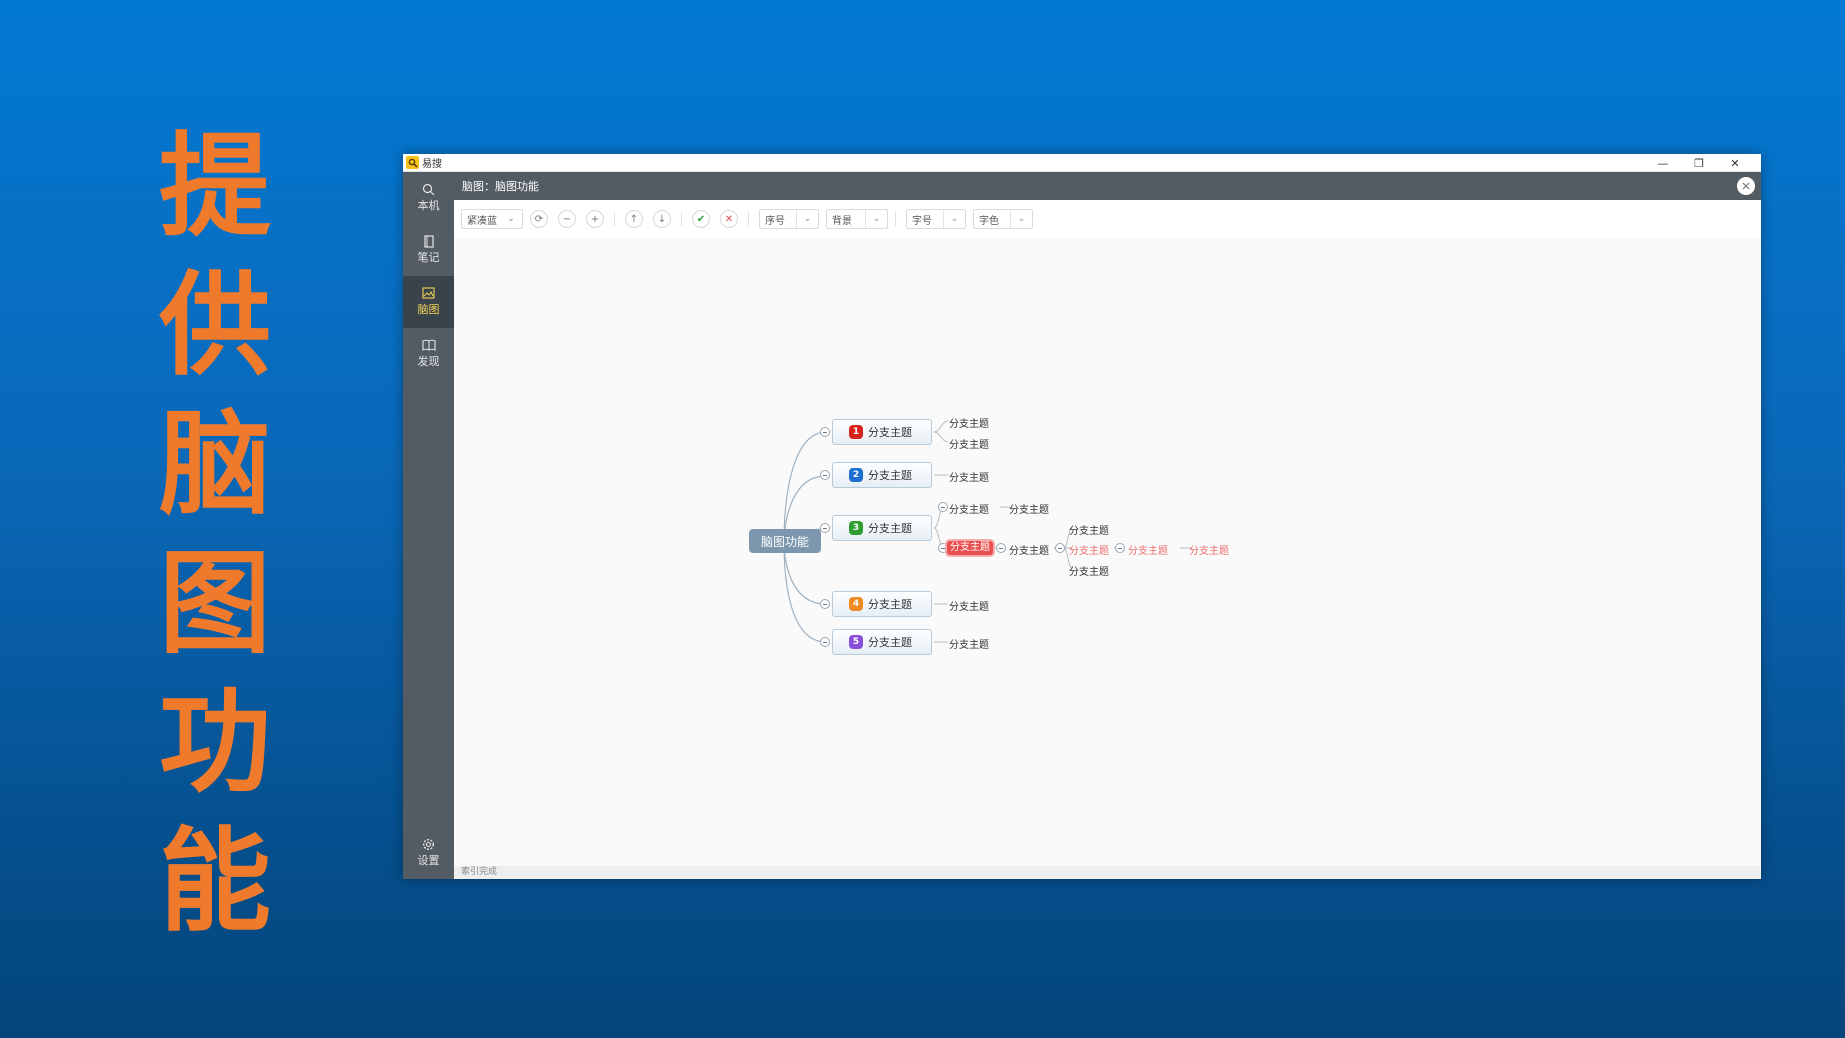 Image resolution: width=1845 pixels, height=1038 pixels. What do you see at coordinates (1735, 163) in the screenshot?
I see `close-window-button: ✕` at bounding box center [1735, 163].